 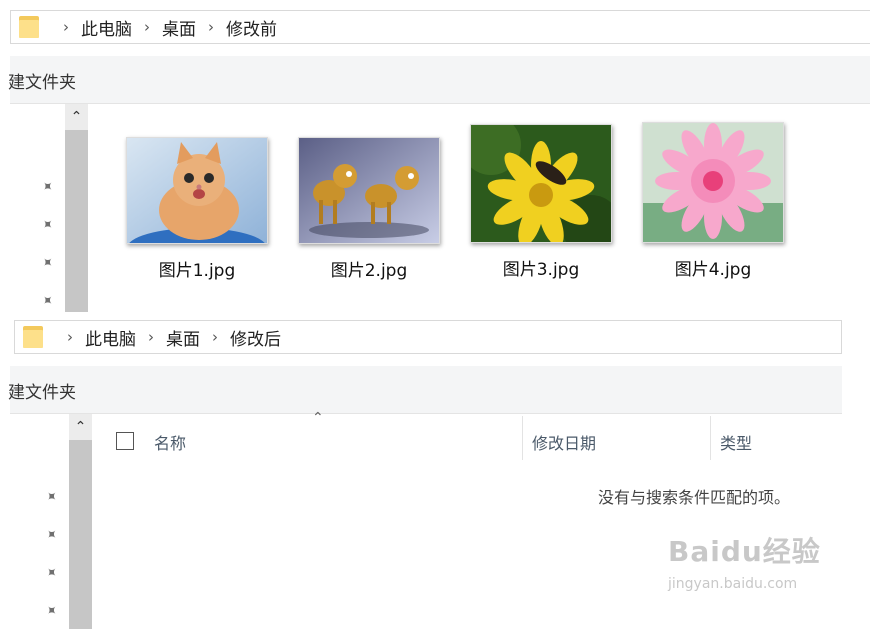 I want to click on select-all-checkbox, so click(x=125, y=441).